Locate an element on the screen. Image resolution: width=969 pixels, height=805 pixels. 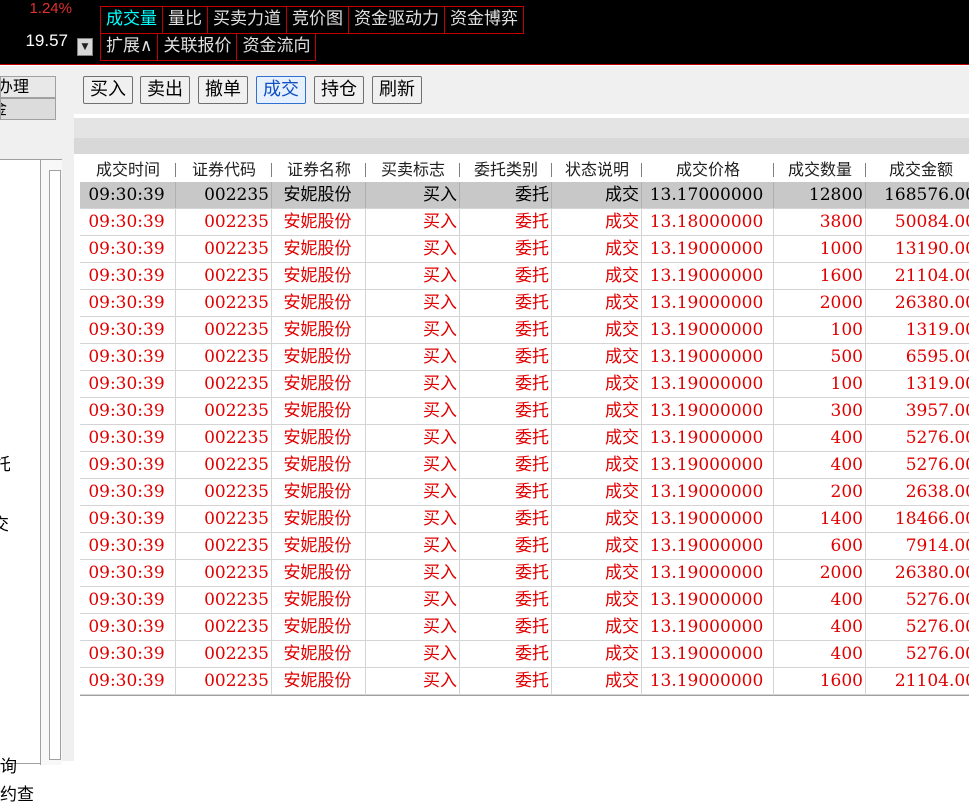
tree-scrollbar is located at coordinates (51, 462).